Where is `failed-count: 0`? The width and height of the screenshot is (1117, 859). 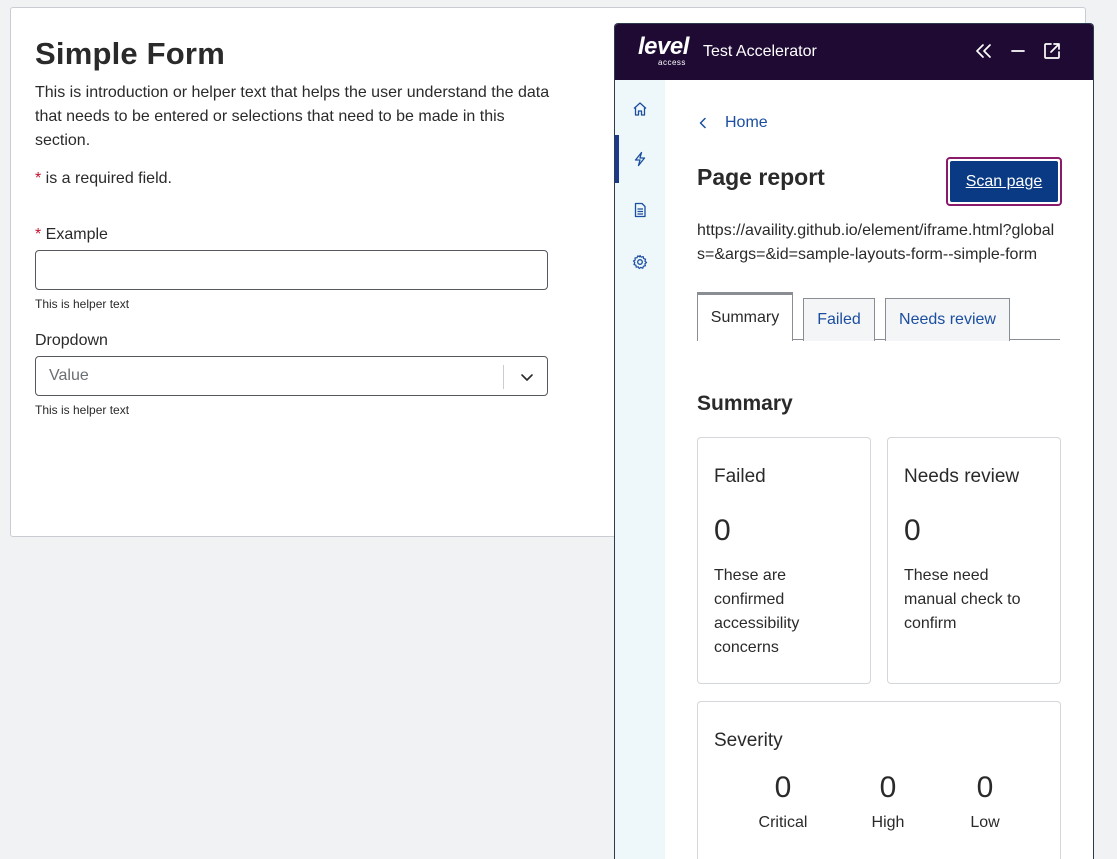 failed-count: 0 is located at coordinates (722, 530).